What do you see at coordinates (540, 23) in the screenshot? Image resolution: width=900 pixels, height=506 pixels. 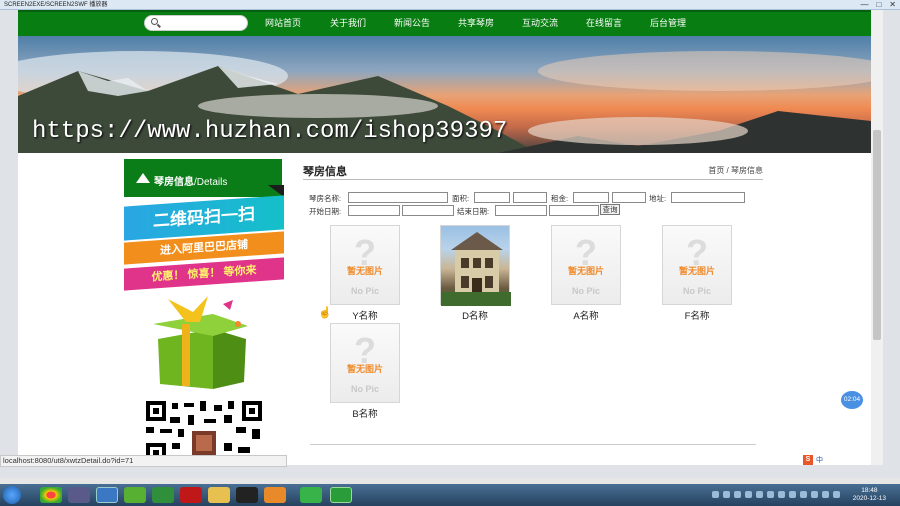 I see `nav-item-forum: 互动交流` at bounding box center [540, 23].